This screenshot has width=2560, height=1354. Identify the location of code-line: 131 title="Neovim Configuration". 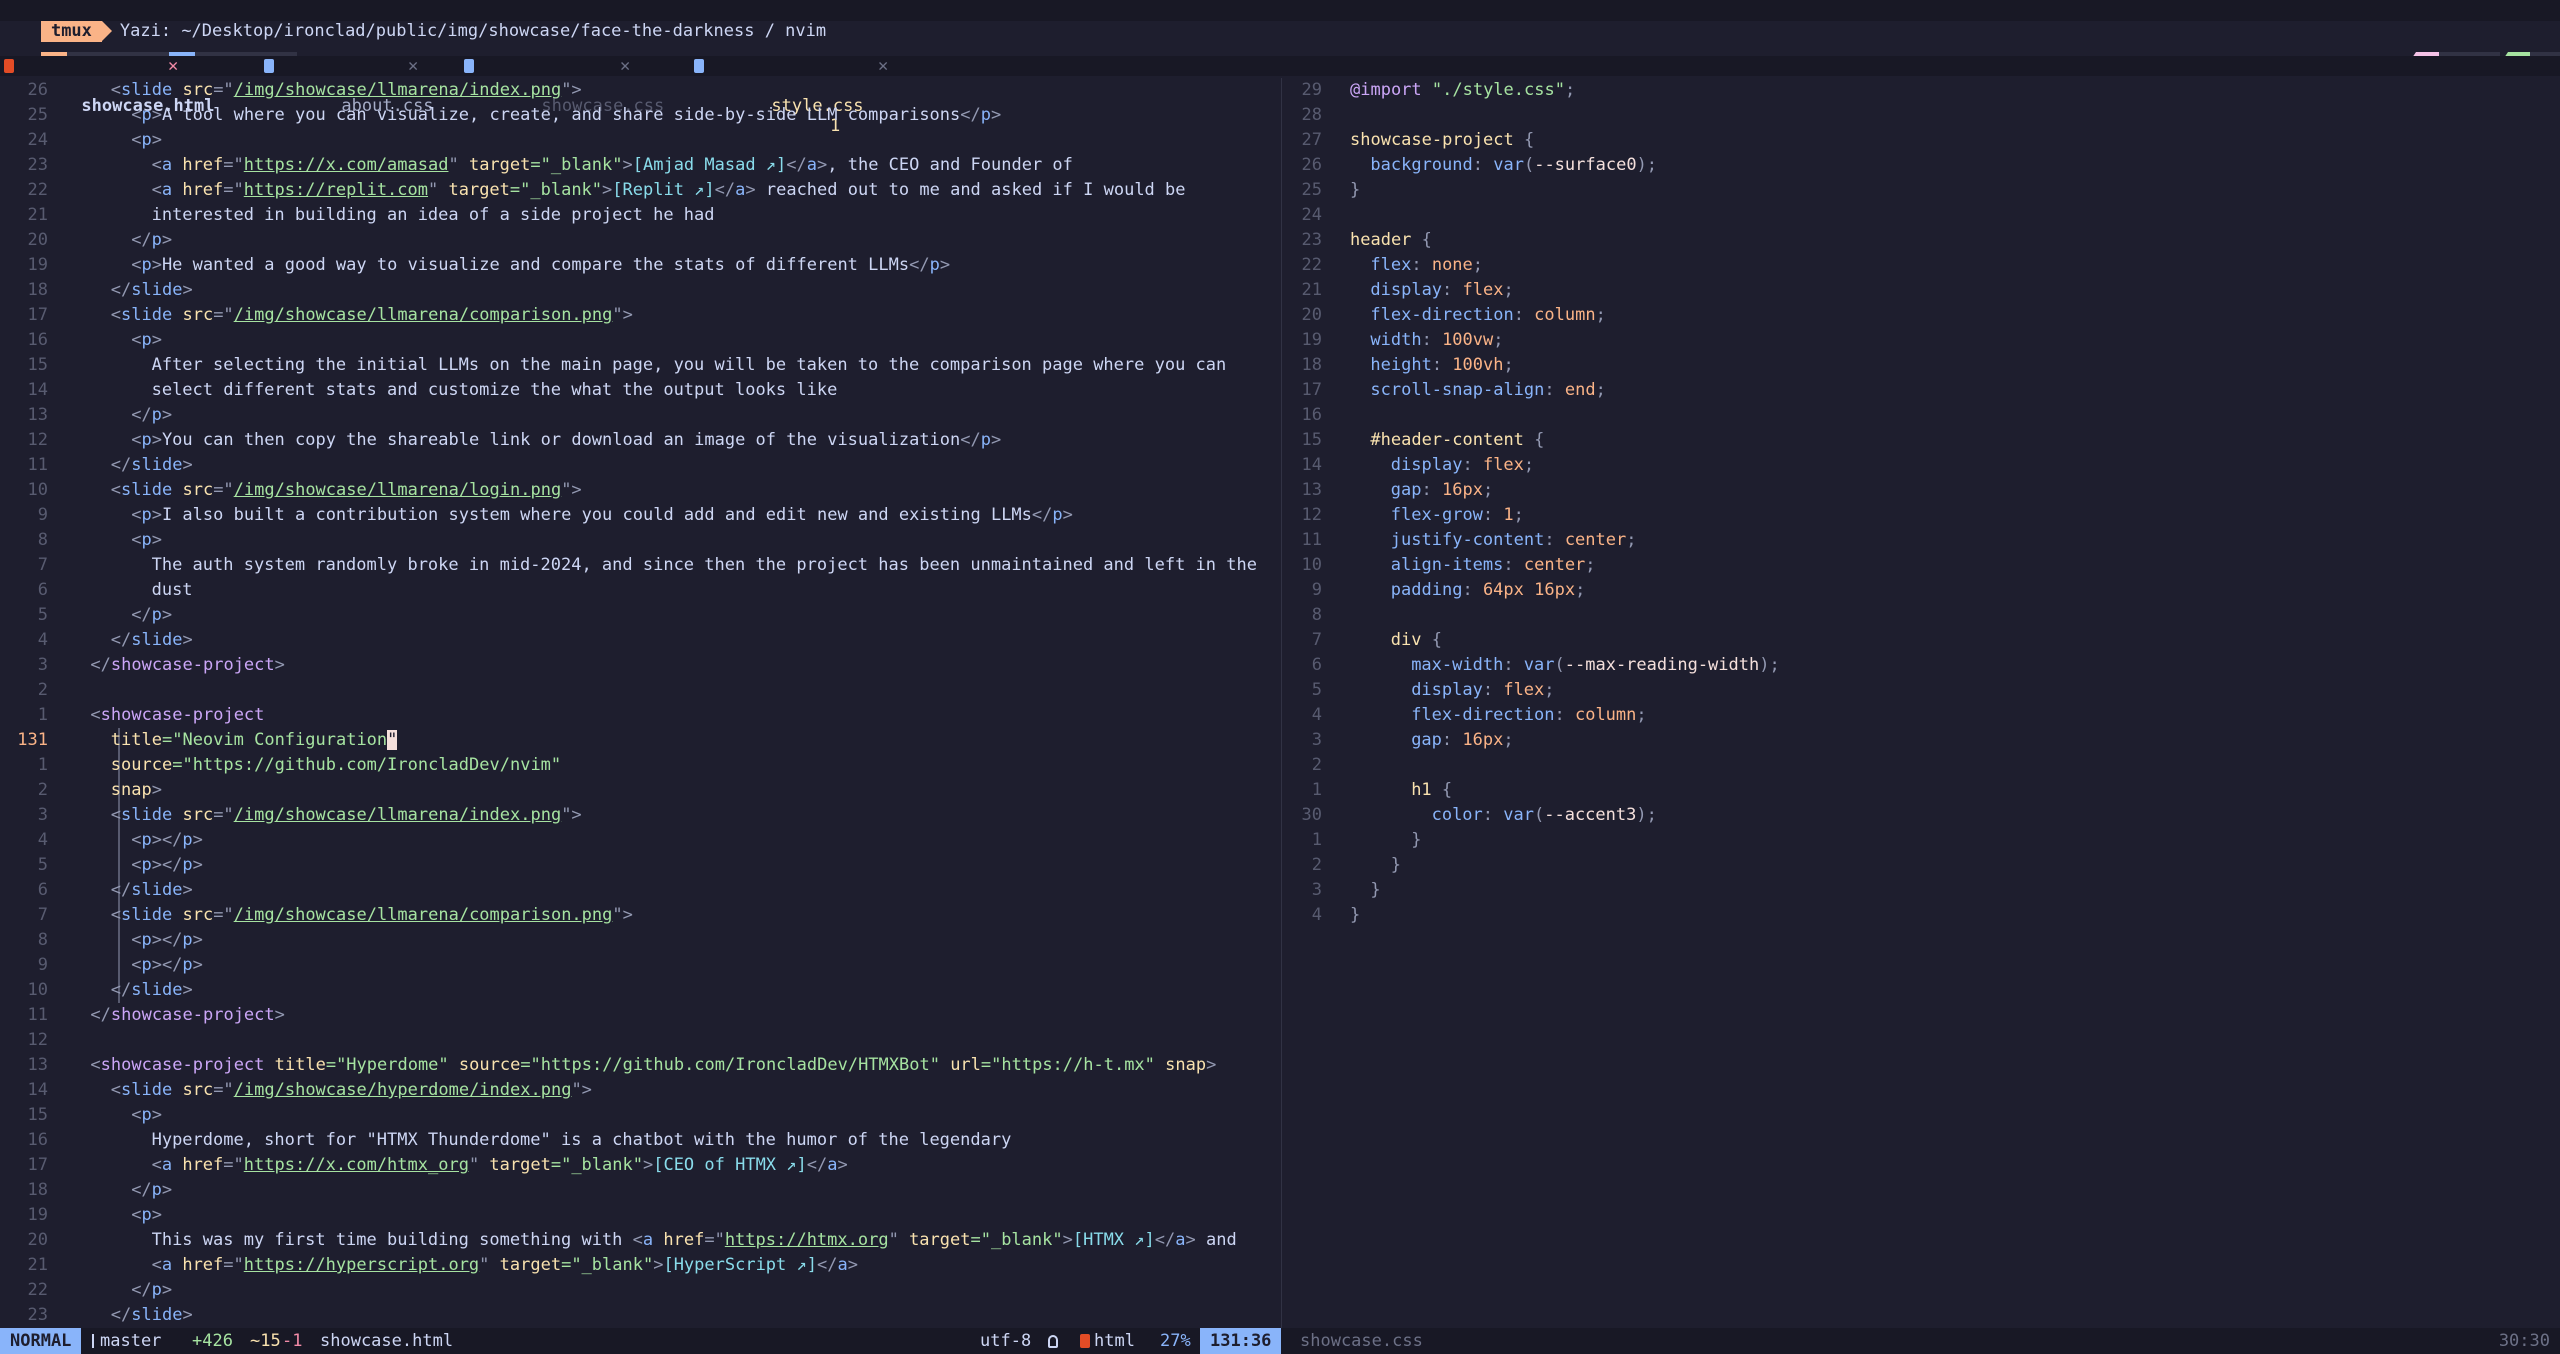
(640, 740).